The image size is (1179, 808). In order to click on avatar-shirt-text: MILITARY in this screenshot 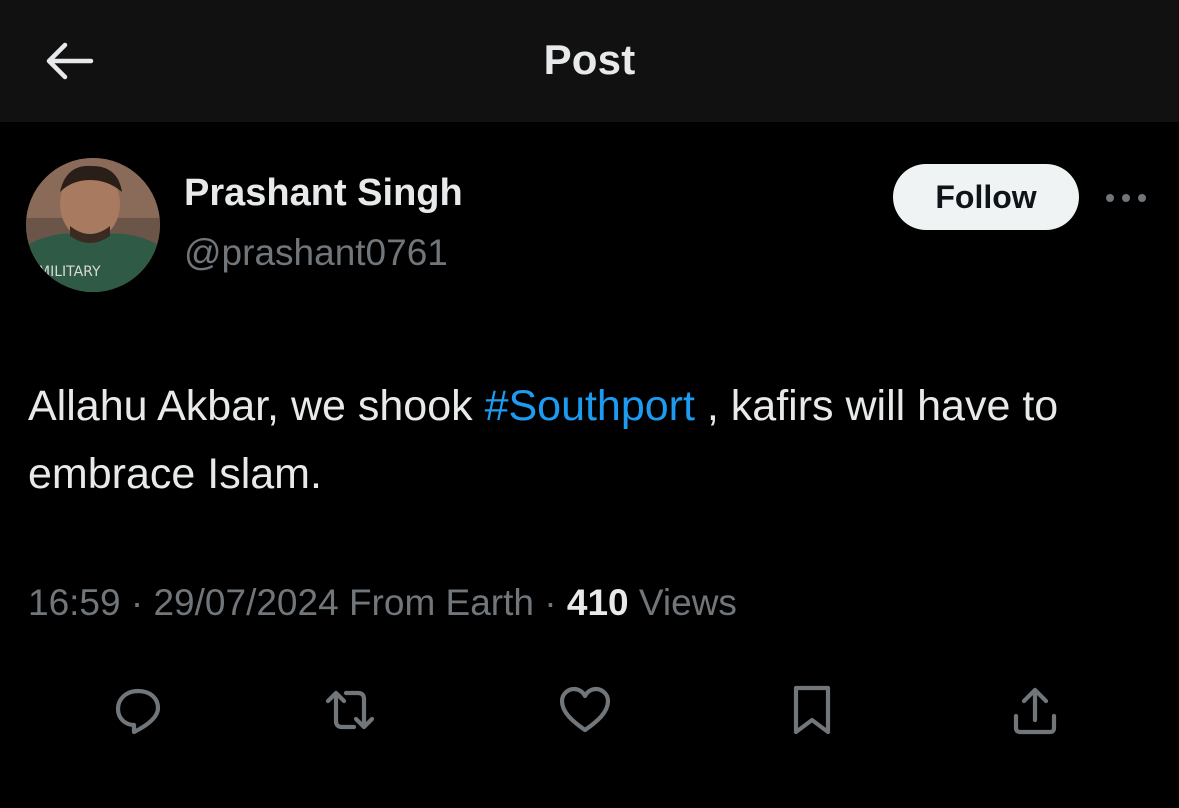, I will do `click(69, 272)`.